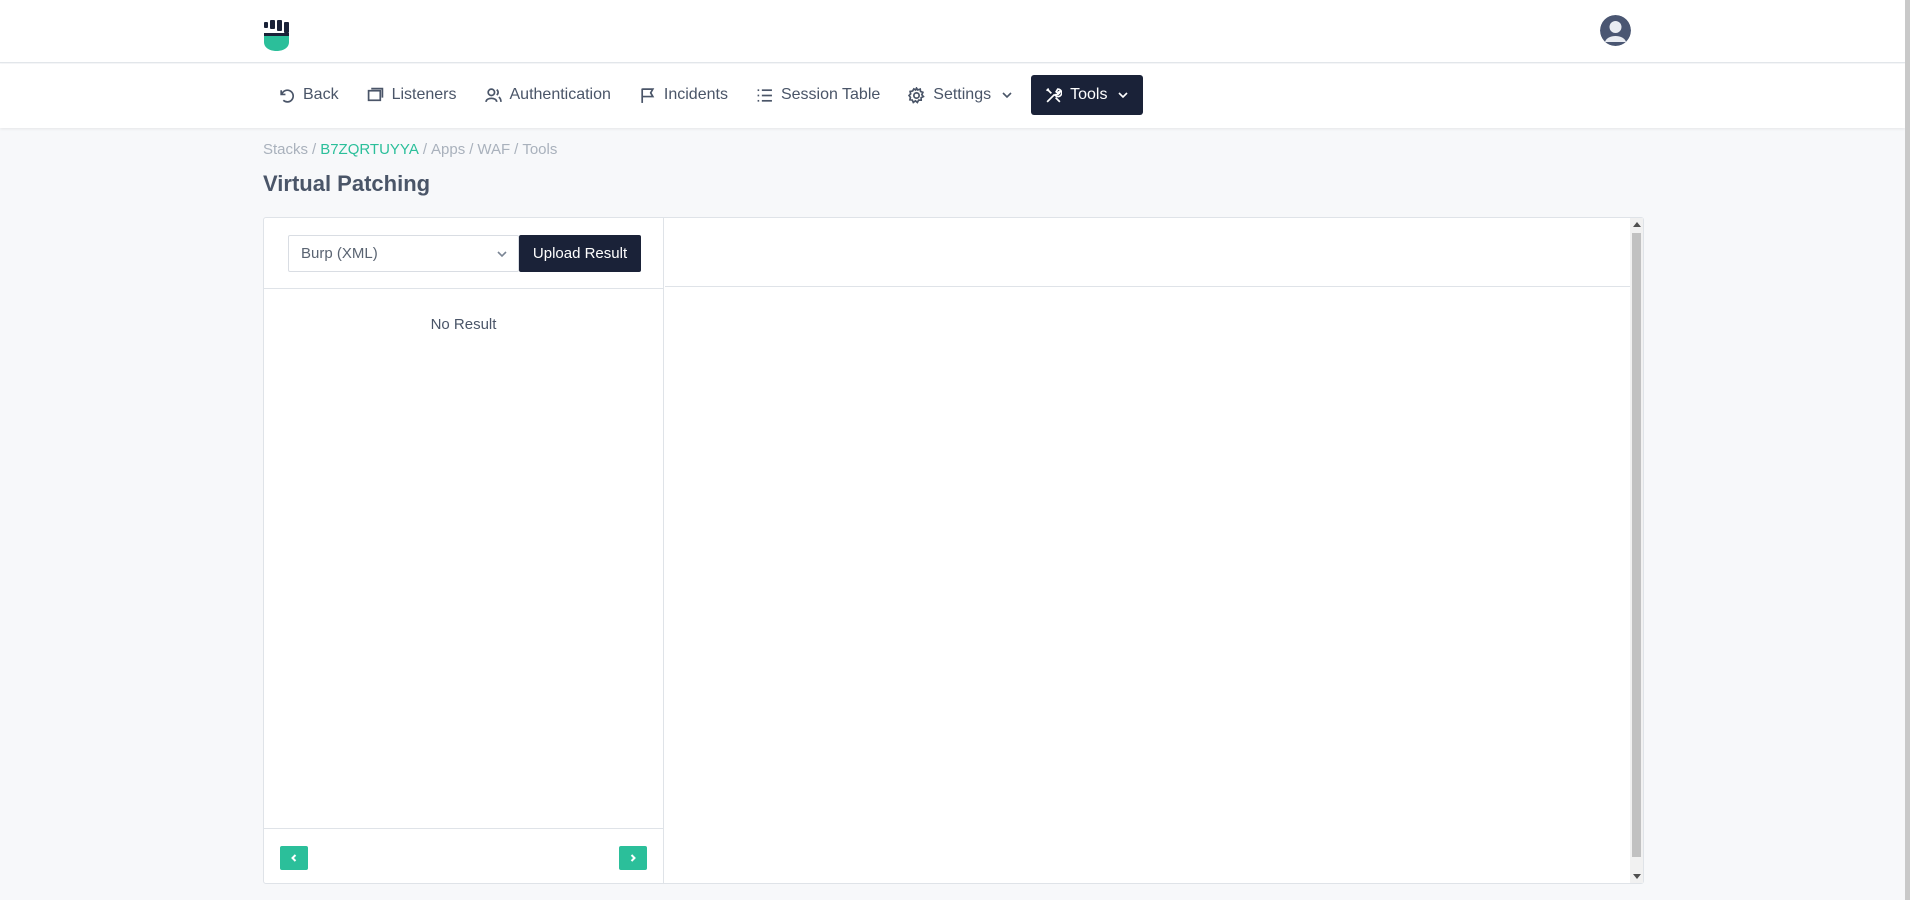 The width and height of the screenshot is (1910, 900). I want to click on tools-icon, so click(1054, 94).